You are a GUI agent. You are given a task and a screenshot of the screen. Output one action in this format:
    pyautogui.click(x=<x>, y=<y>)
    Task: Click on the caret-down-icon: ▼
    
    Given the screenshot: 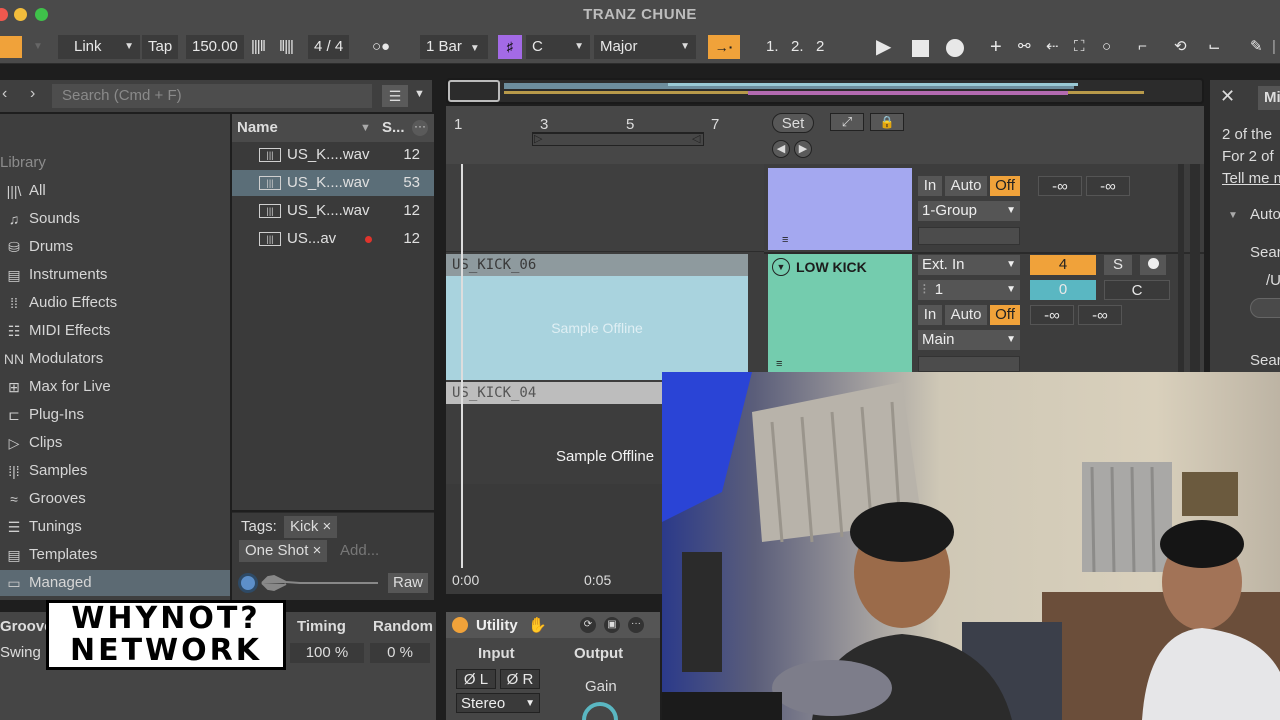 What is the action you would take?
    pyautogui.click(x=38, y=47)
    